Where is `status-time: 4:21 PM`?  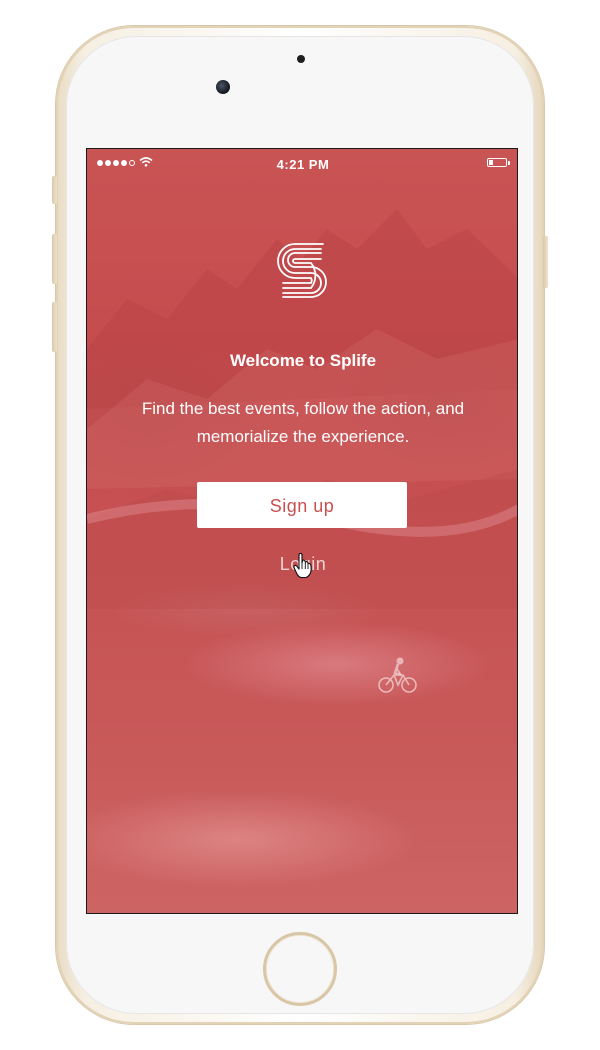 status-time: 4:21 PM is located at coordinates (303, 164).